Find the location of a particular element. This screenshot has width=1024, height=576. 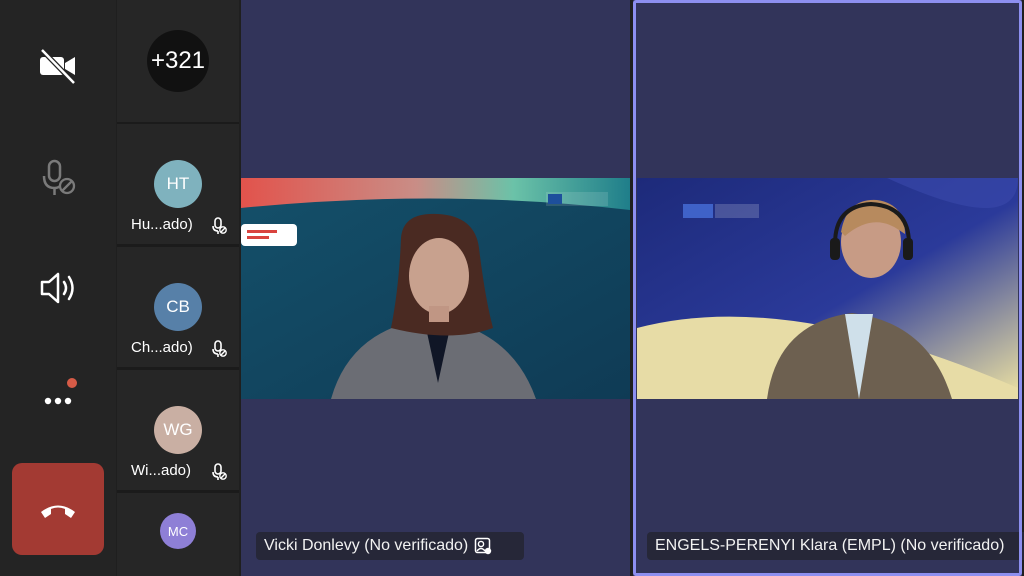

avatar: WG is located at coordinates (178, 430).